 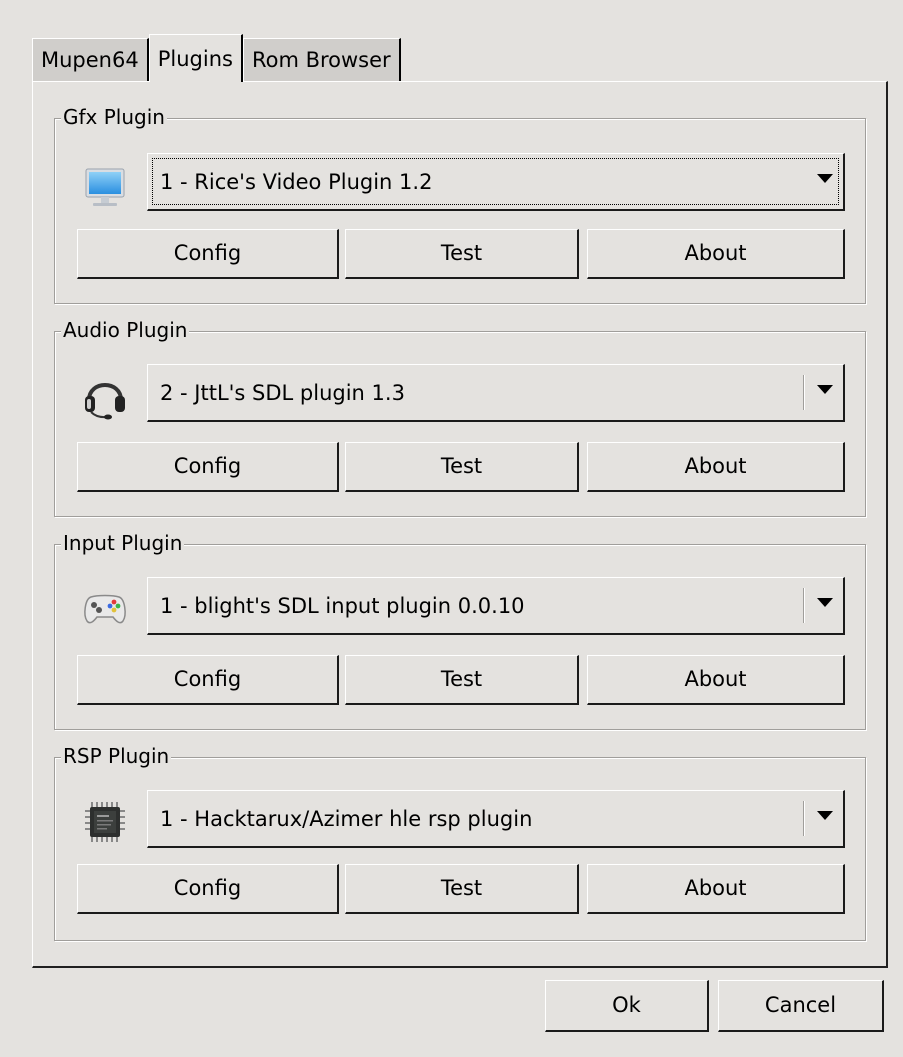 What do you see at coordinates (462, 467) in the screenshot?
I see `audio-test-button: Test` at bounding box center [462, 467].